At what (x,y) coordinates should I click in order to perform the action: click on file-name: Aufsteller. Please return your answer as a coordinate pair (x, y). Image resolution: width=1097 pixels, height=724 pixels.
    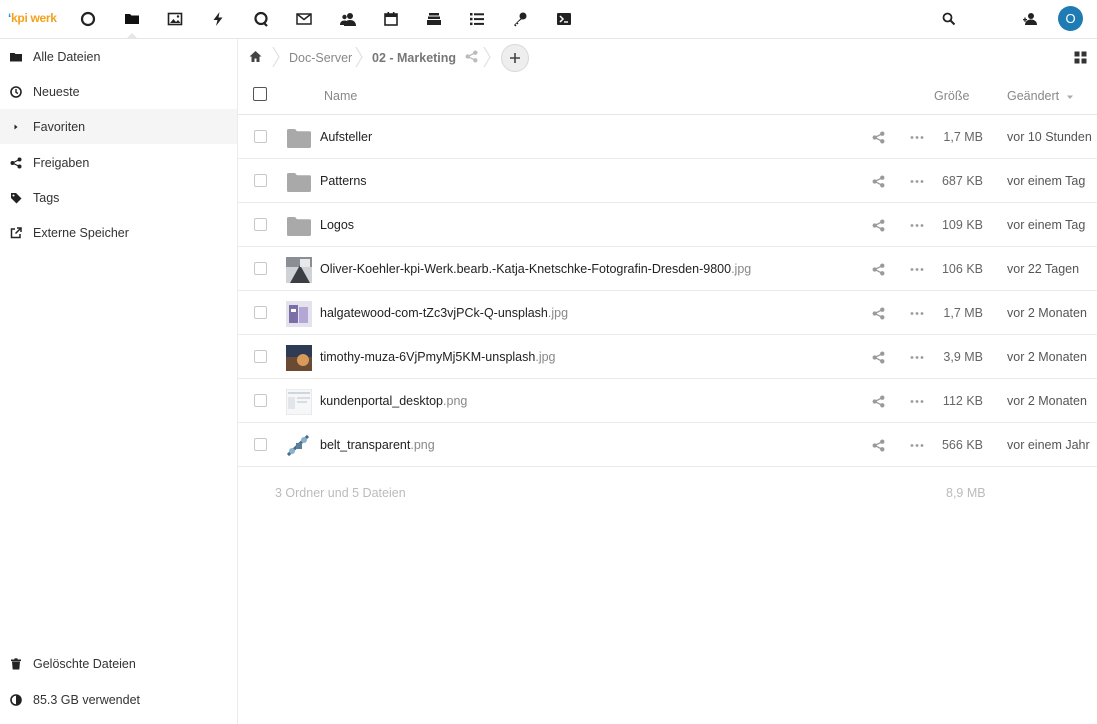
    Looking at the image, I should click on (346, 137).